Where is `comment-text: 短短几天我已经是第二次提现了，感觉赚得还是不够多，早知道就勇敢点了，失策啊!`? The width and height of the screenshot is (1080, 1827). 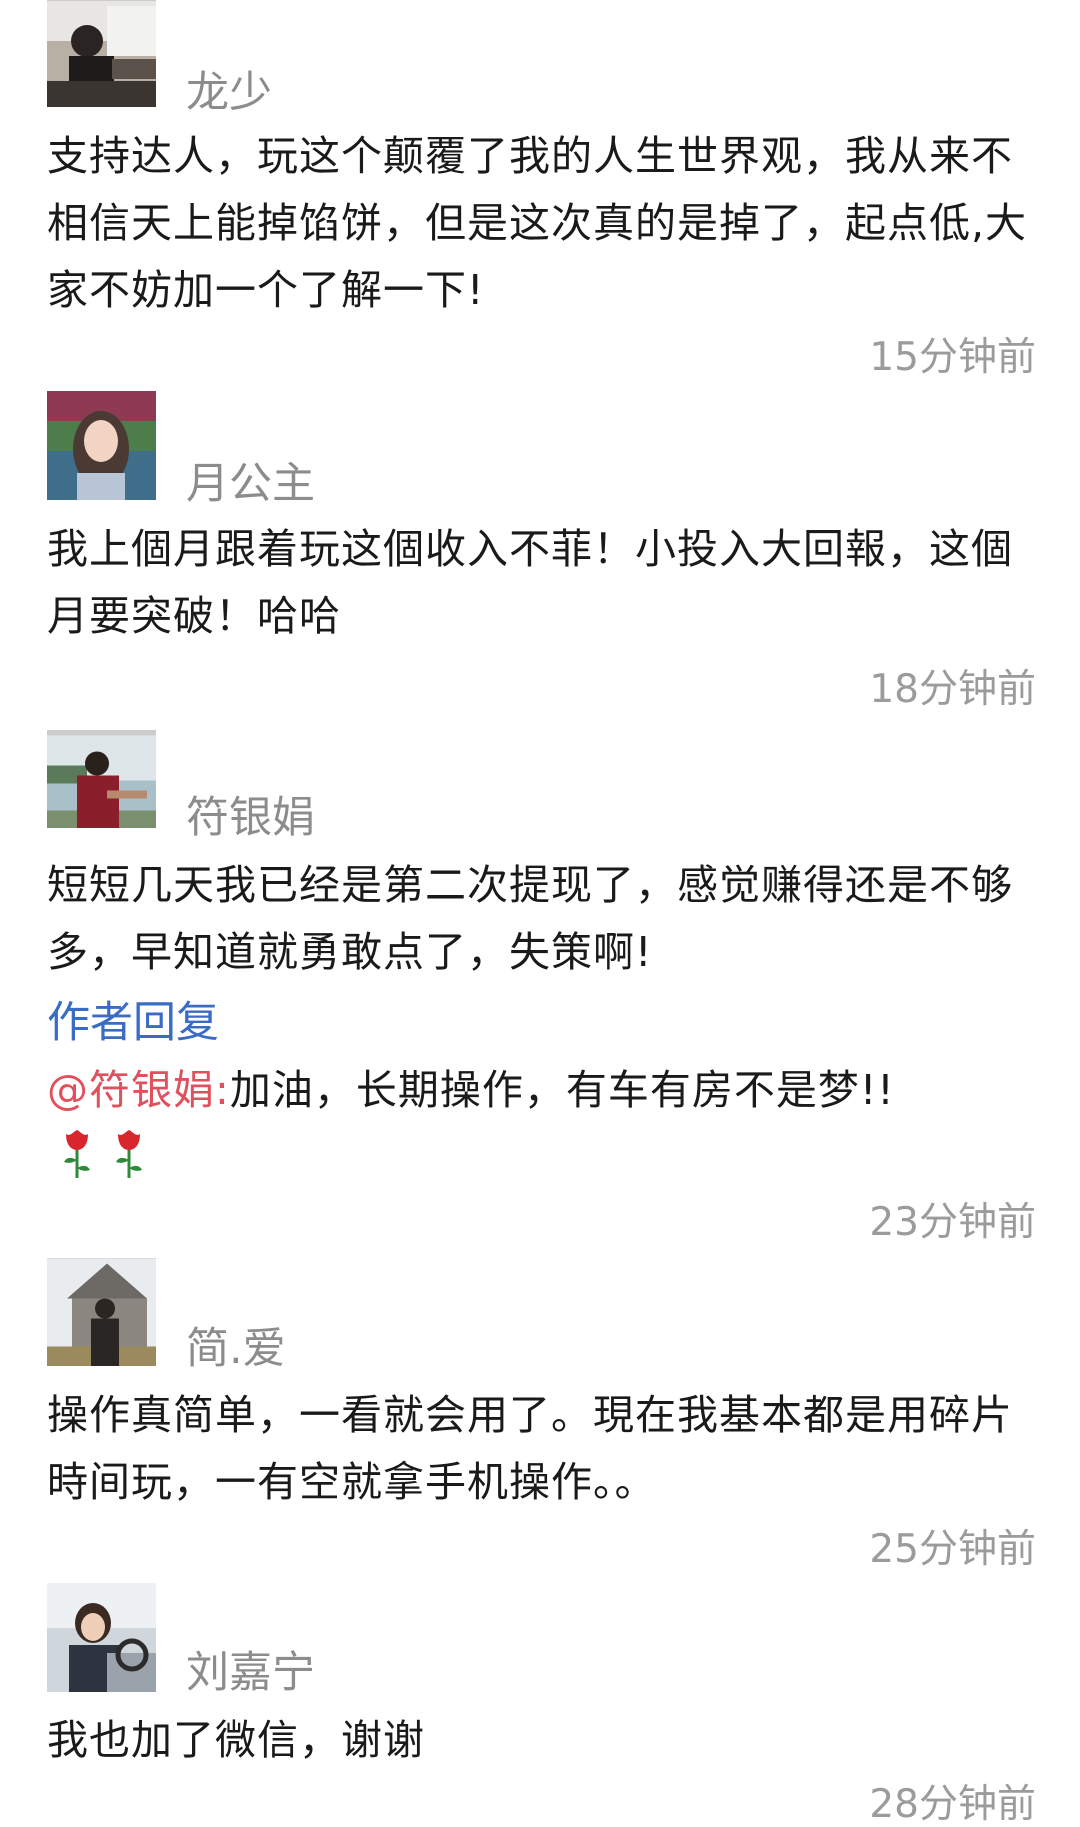
comment-text: 短短几天我已经是第二次提现了，感觉赚得还是不够多，早知道就勇敢点了，失策啊! is located at coordinates (530, 918).